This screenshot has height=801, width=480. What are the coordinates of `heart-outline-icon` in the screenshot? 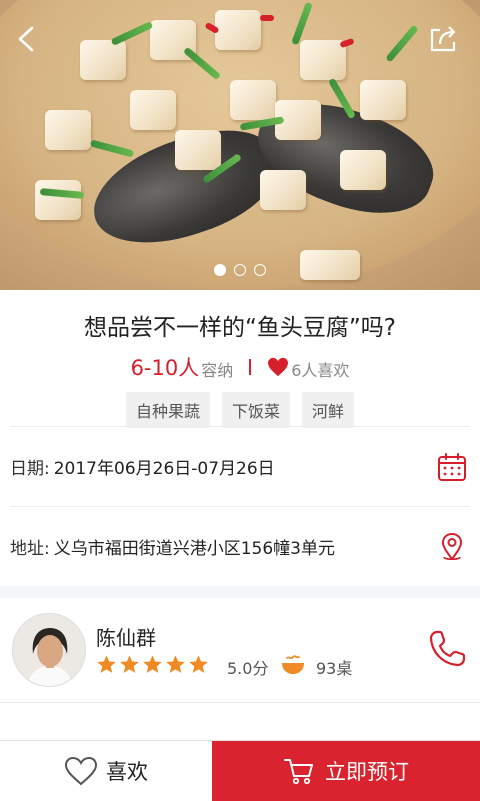 It's located at (81, 771).